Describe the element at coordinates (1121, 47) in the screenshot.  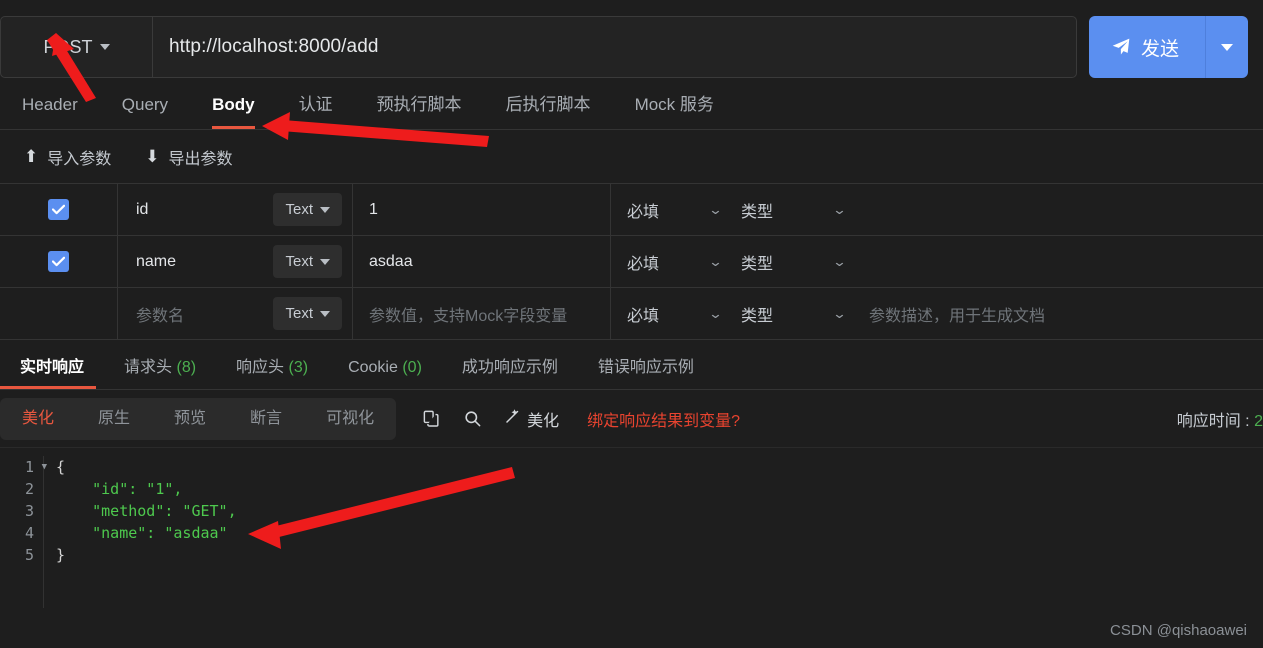
I see `paper-plane-icon` at that location.